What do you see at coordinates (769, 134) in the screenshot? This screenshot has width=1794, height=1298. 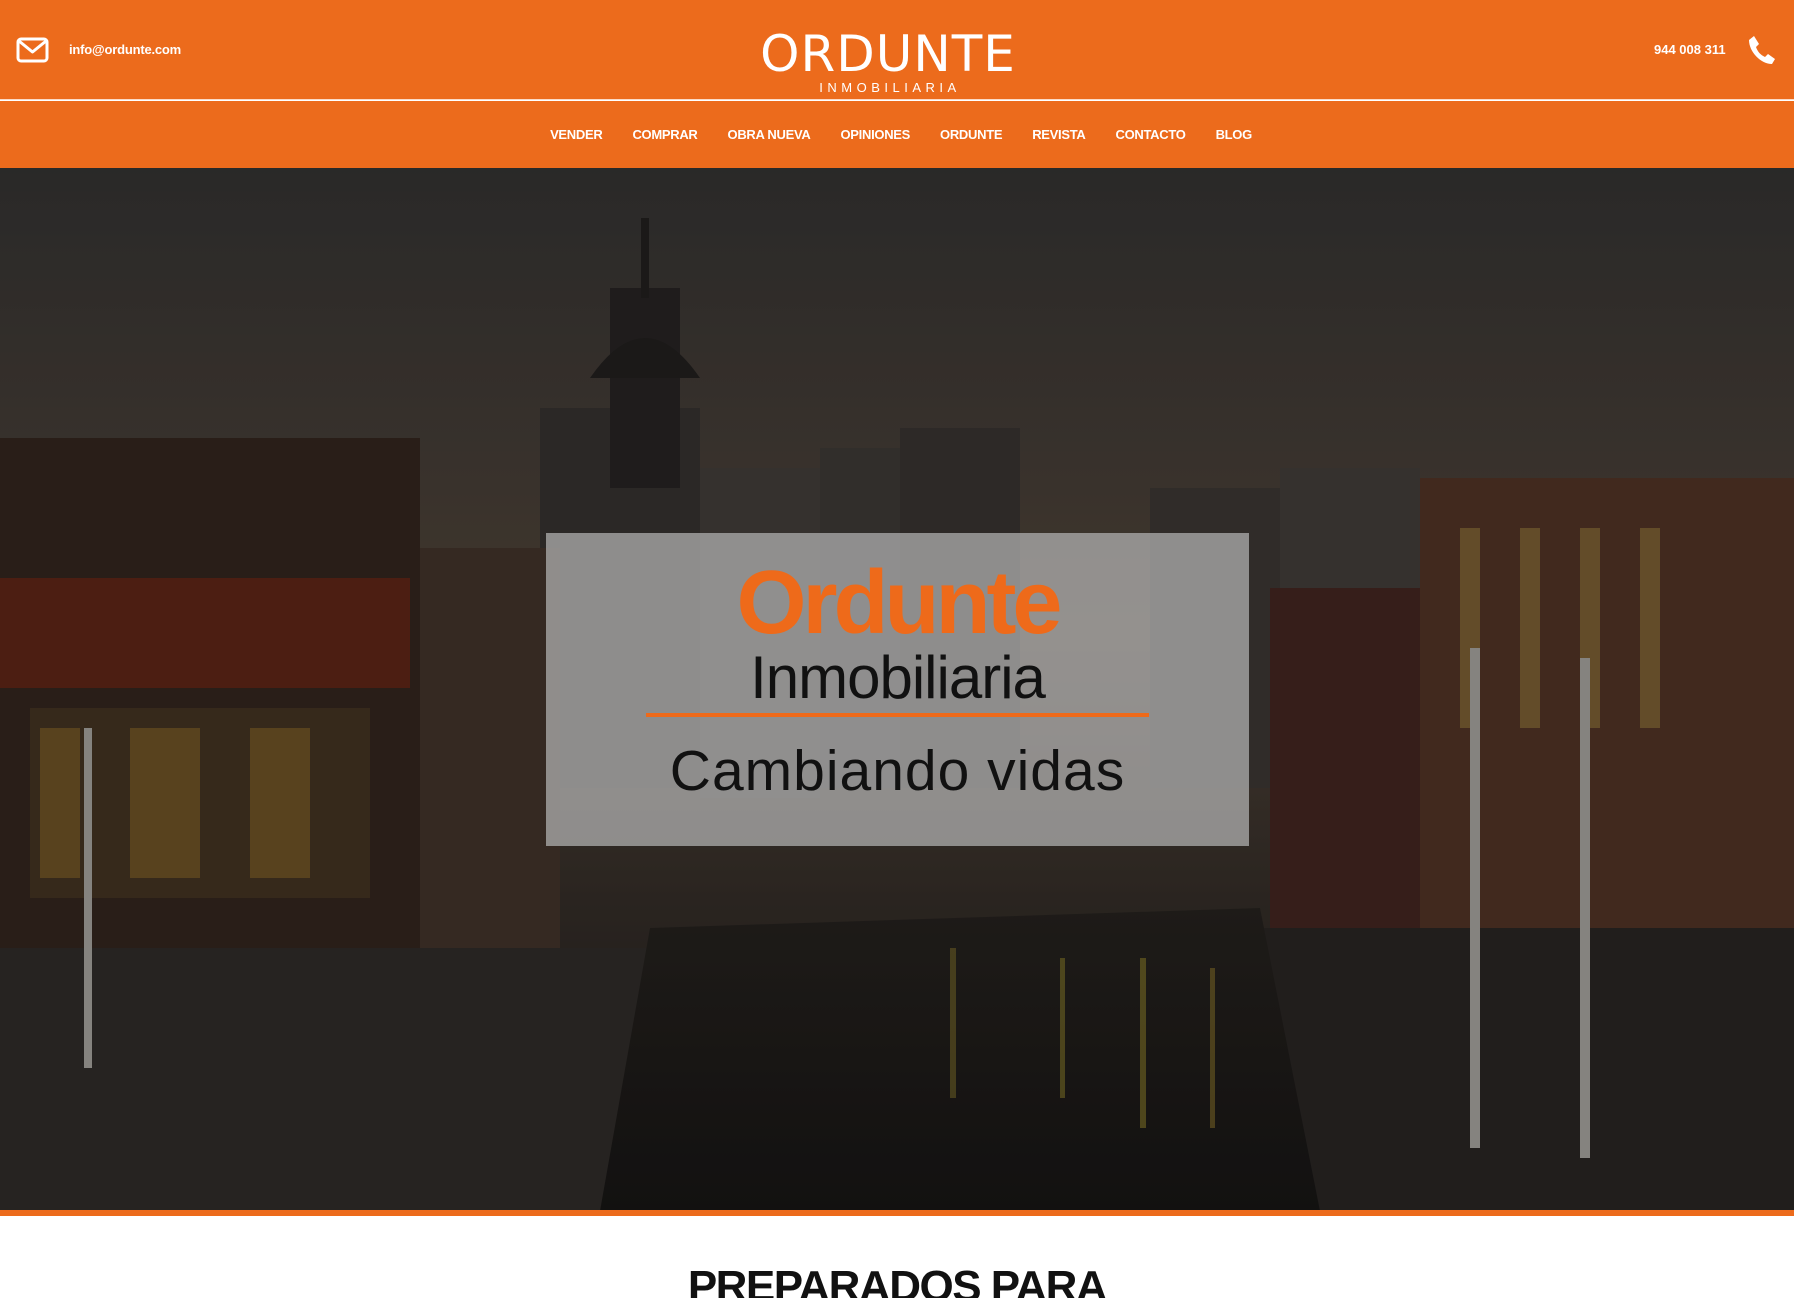 I see `nav-item-obra-nueva: OBRA NUEVA` at bounding box center [769, 134].